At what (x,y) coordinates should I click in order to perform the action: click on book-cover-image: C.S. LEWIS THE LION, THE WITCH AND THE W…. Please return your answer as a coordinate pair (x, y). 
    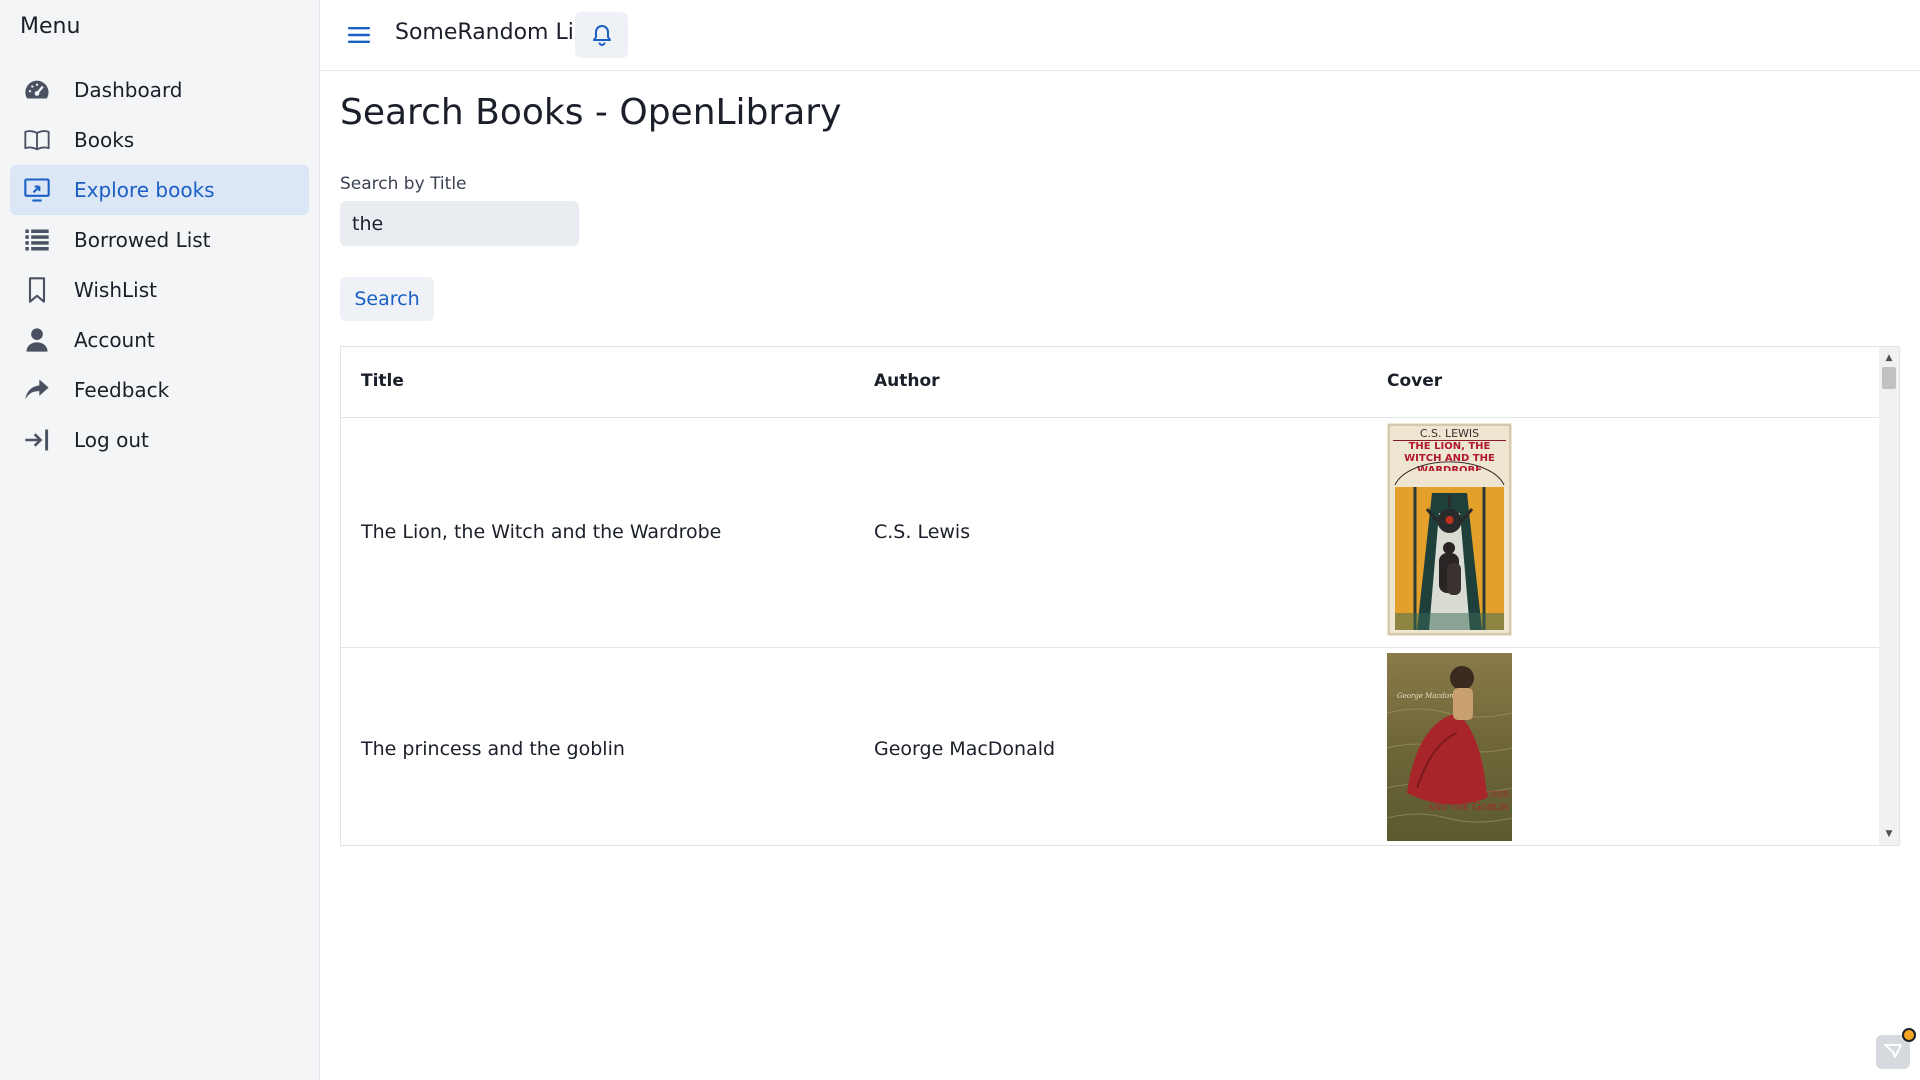
    Looking at the image, I should click on (1449, 529).